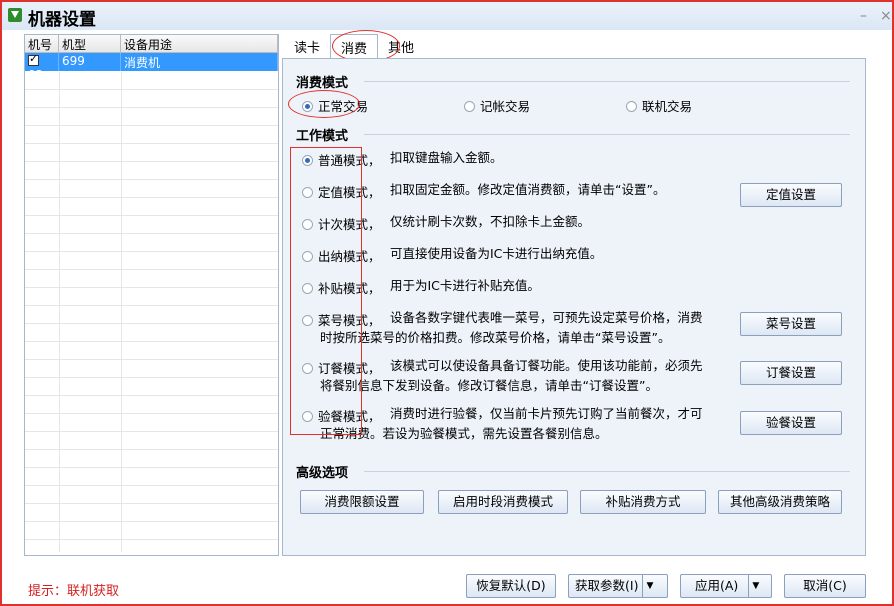 The image size is (894, 606). I want to click on advanced-title: 高级选项, so click(322, 473).